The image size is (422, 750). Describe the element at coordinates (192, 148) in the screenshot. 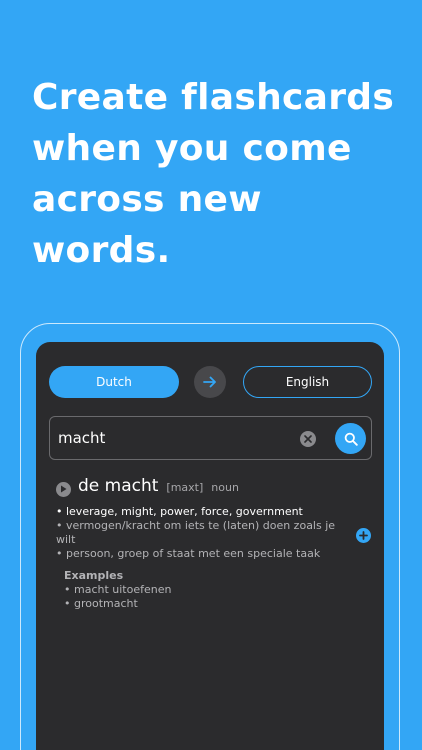

I see `headline-line-2: when you come` at that location.